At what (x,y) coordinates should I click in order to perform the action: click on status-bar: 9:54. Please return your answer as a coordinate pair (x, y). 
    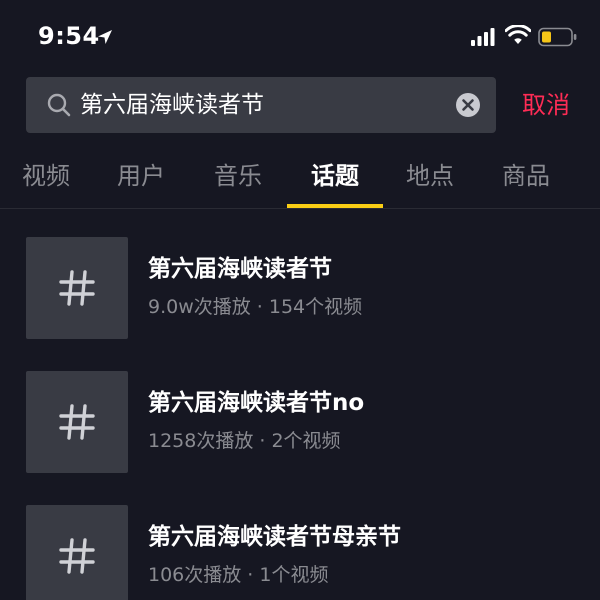
    Looking at the image, I should click on (300, 36).